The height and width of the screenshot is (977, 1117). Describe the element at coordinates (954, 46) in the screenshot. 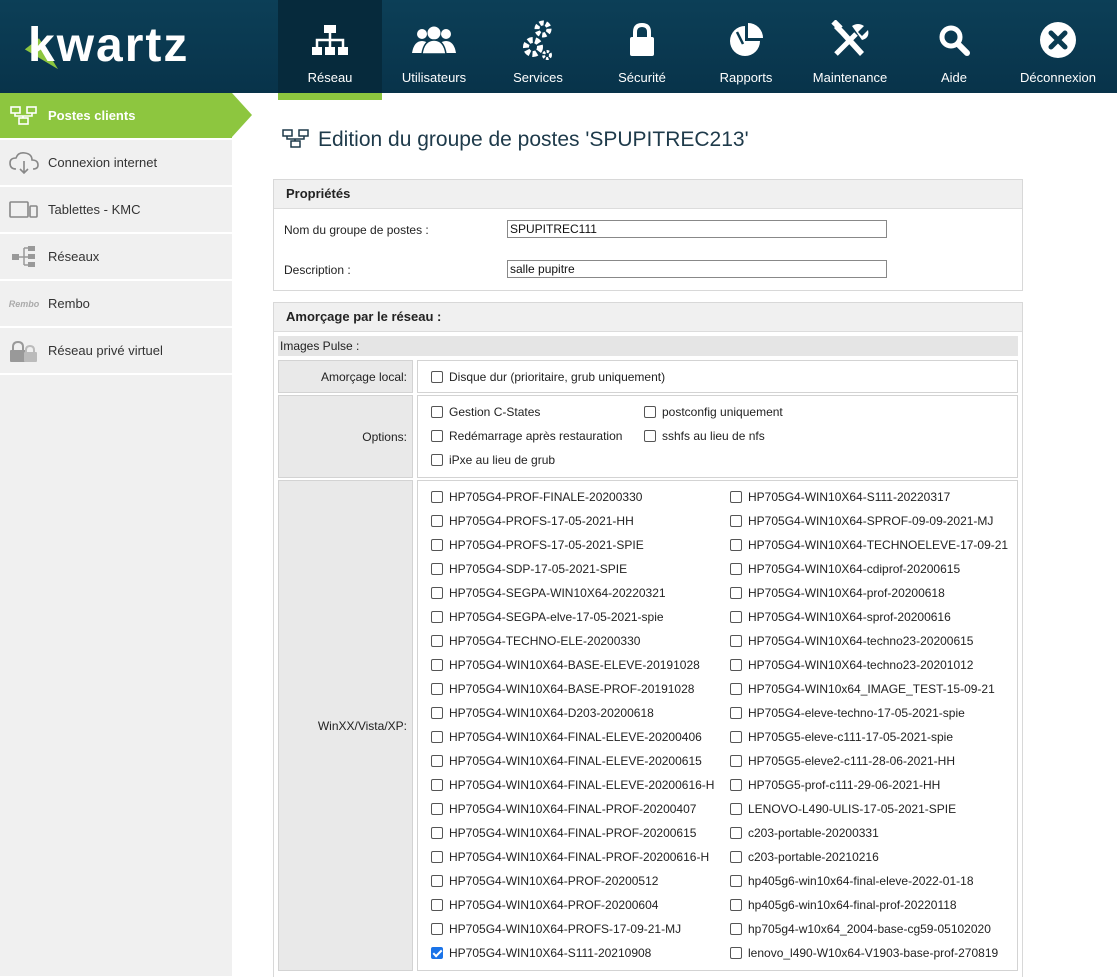

I see `nav-item-aide: Aide` at that location.